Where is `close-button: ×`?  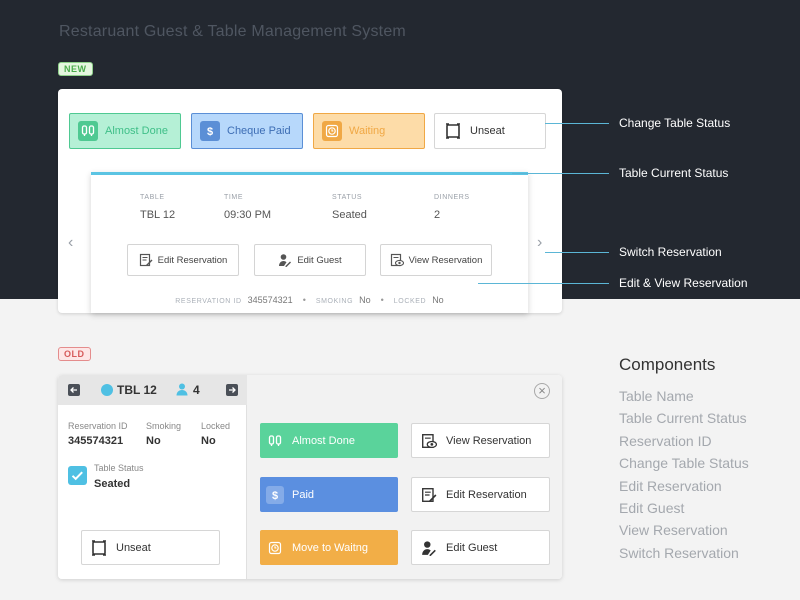 close-button: × is located at coordinates (542, 391).